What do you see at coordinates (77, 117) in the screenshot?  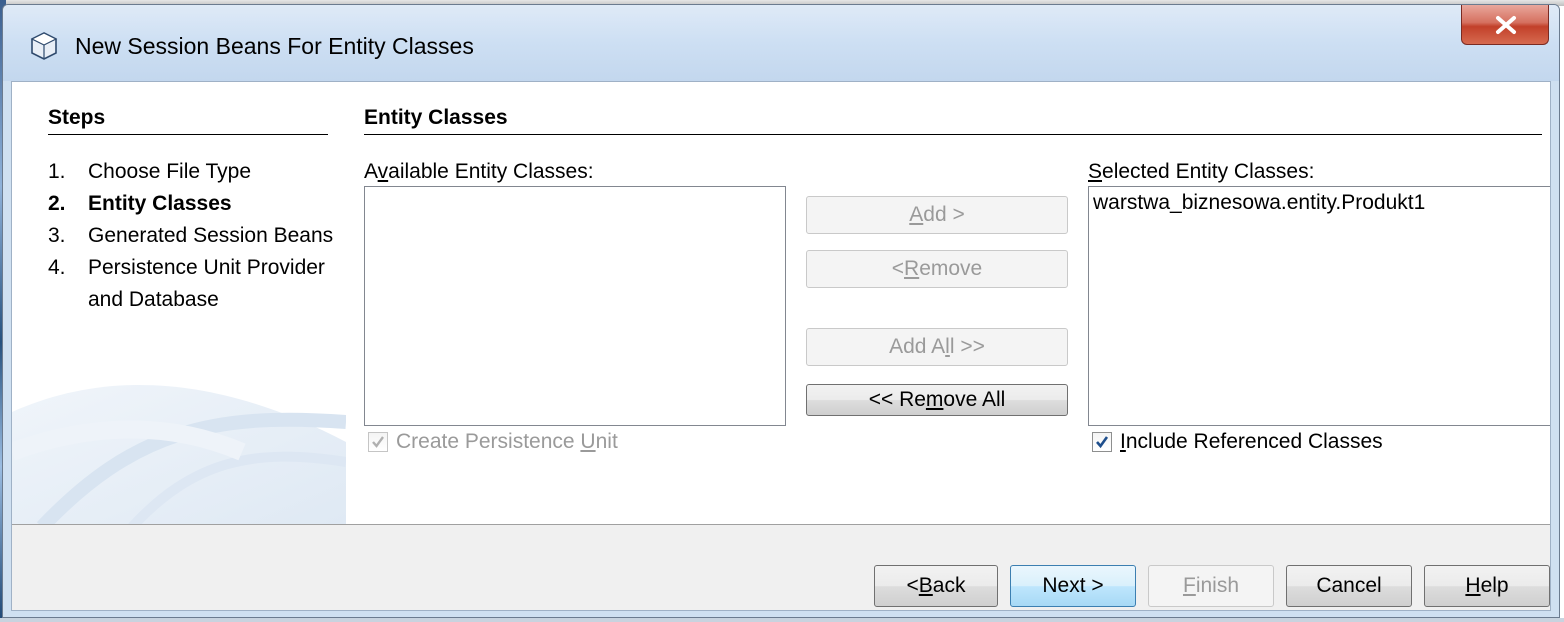 I see `steps-heading: Steps` at bounding box center [77, 117].